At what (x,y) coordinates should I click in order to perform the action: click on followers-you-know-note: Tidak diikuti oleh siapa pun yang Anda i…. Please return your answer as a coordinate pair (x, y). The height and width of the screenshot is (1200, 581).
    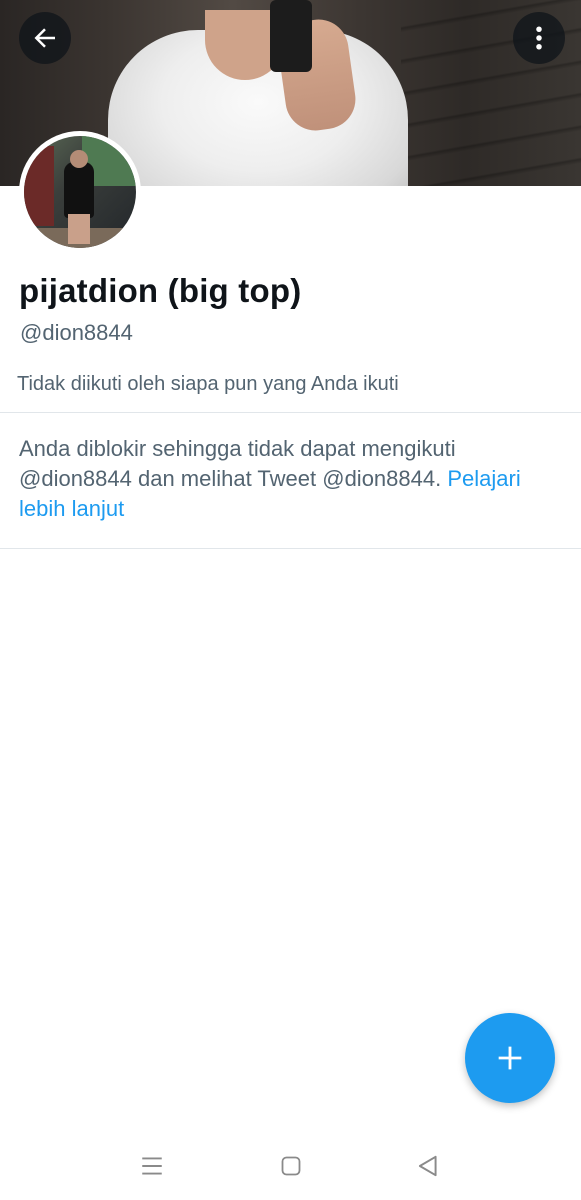
    Looking at the image, I should click on (208, 384).